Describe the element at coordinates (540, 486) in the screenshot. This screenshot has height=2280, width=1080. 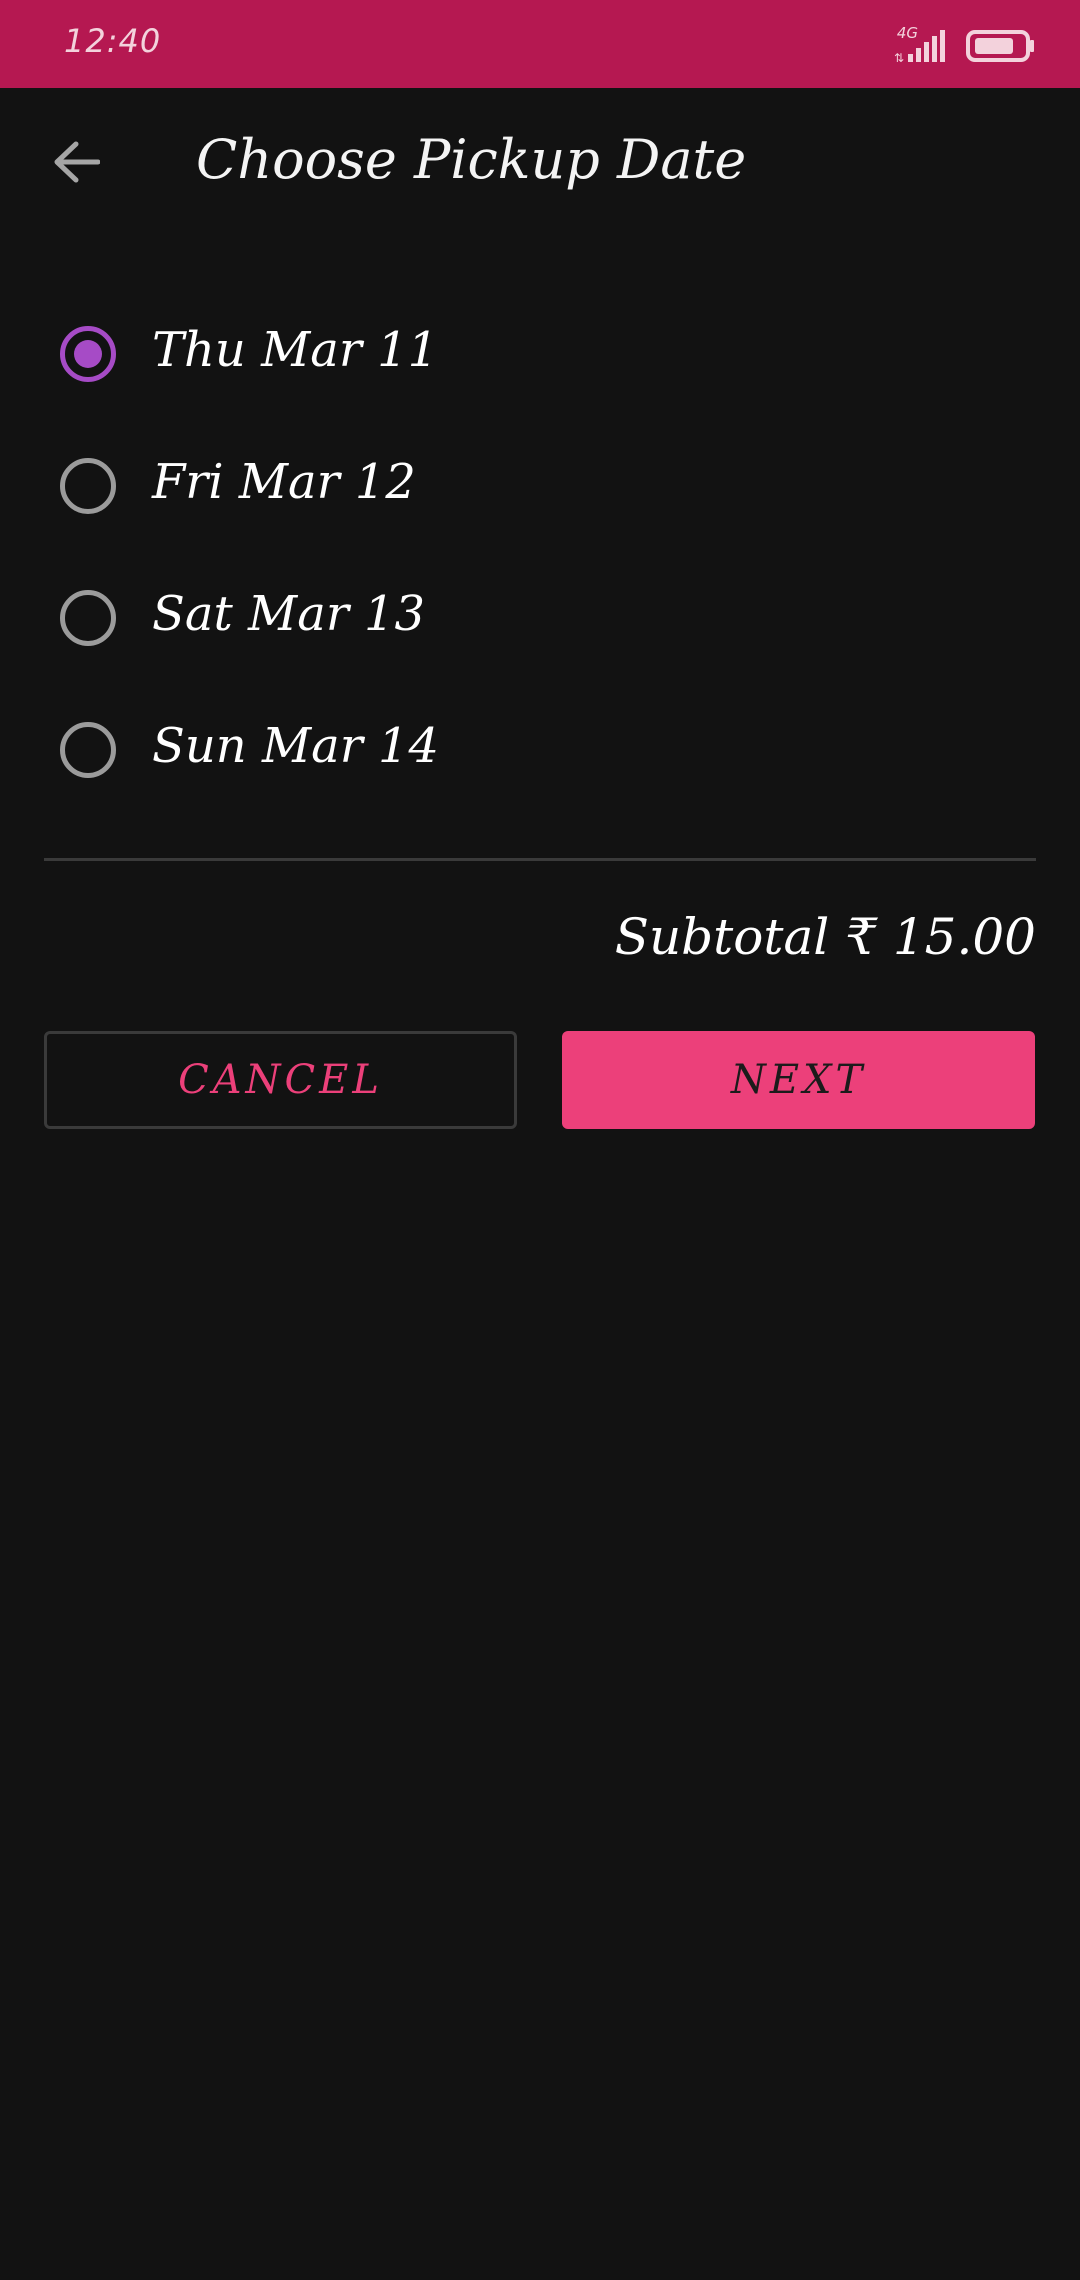
I see `date-option-fri-mar-12: Fri Mar 12` at that location.